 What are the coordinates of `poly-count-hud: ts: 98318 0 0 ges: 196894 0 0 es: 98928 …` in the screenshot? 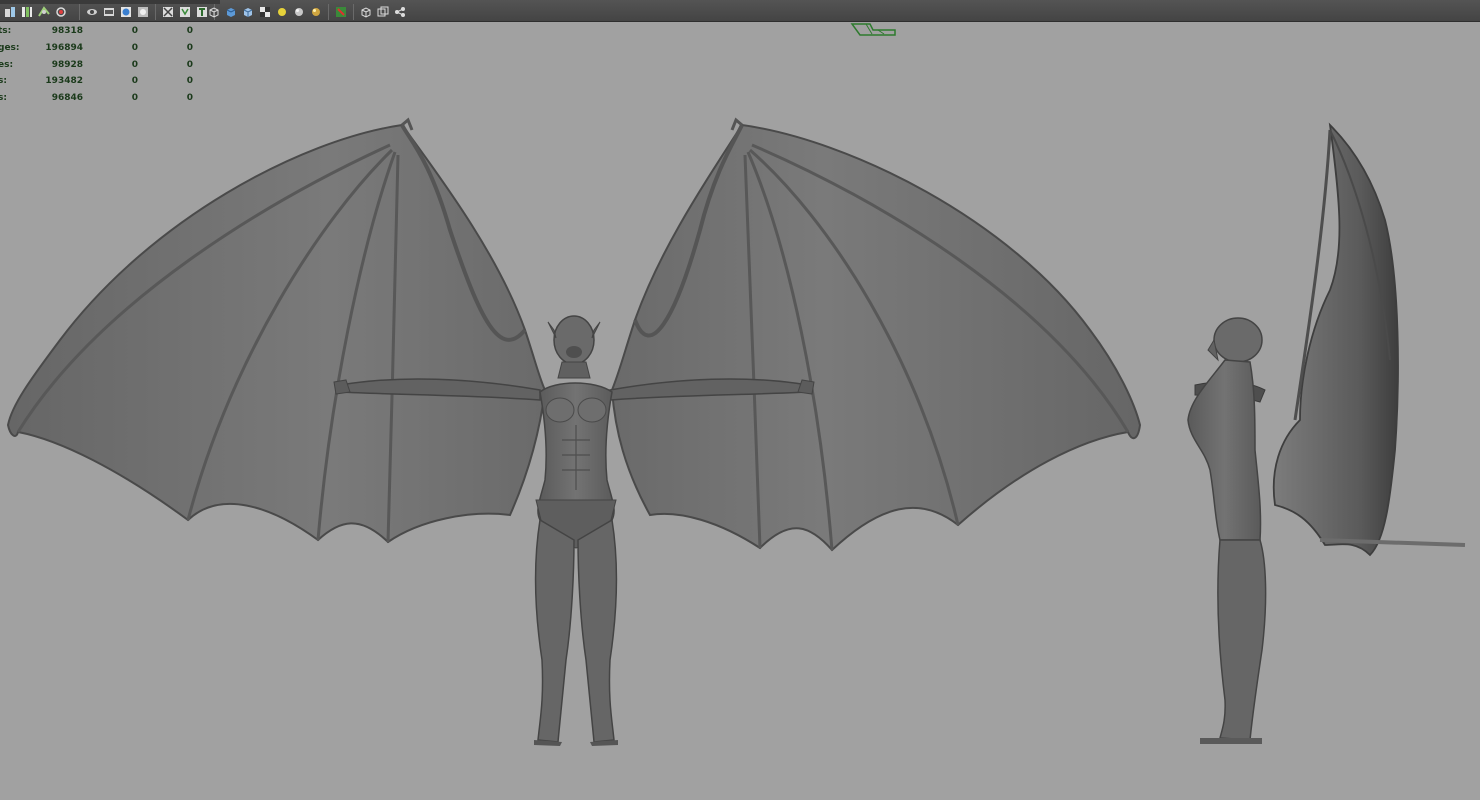 It's located at (100, 65).